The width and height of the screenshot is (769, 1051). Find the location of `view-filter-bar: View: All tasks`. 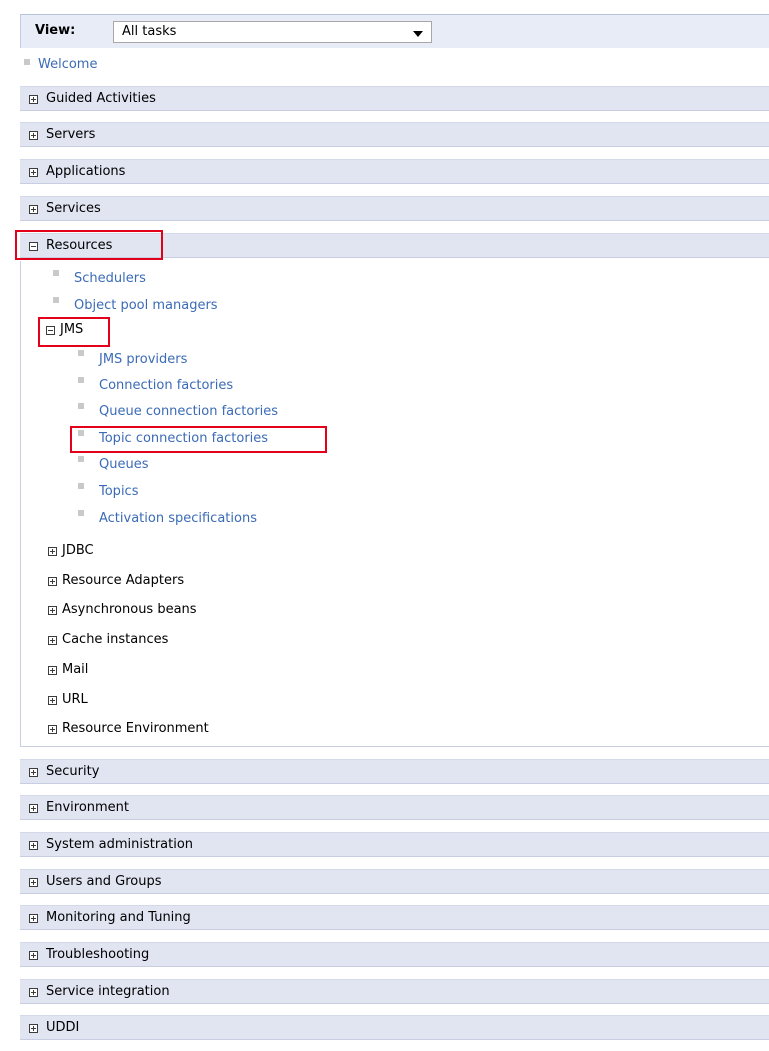

view-filter-bar: View: All tasks is located at coordinates (394, 31).